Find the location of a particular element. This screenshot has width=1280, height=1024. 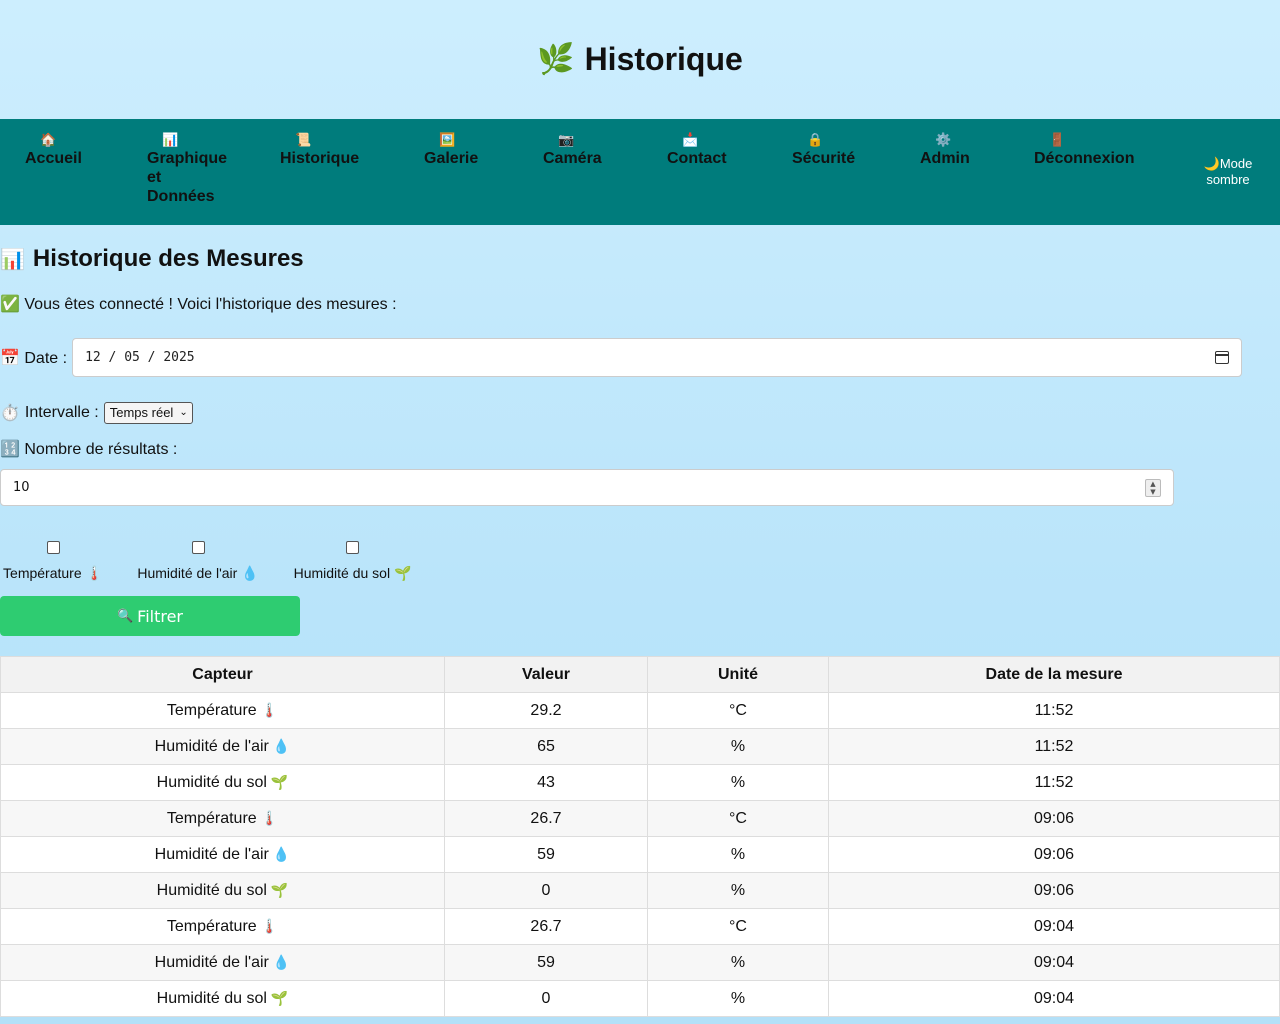

nav-item-label: Historique is located at coordinates (320, 158).